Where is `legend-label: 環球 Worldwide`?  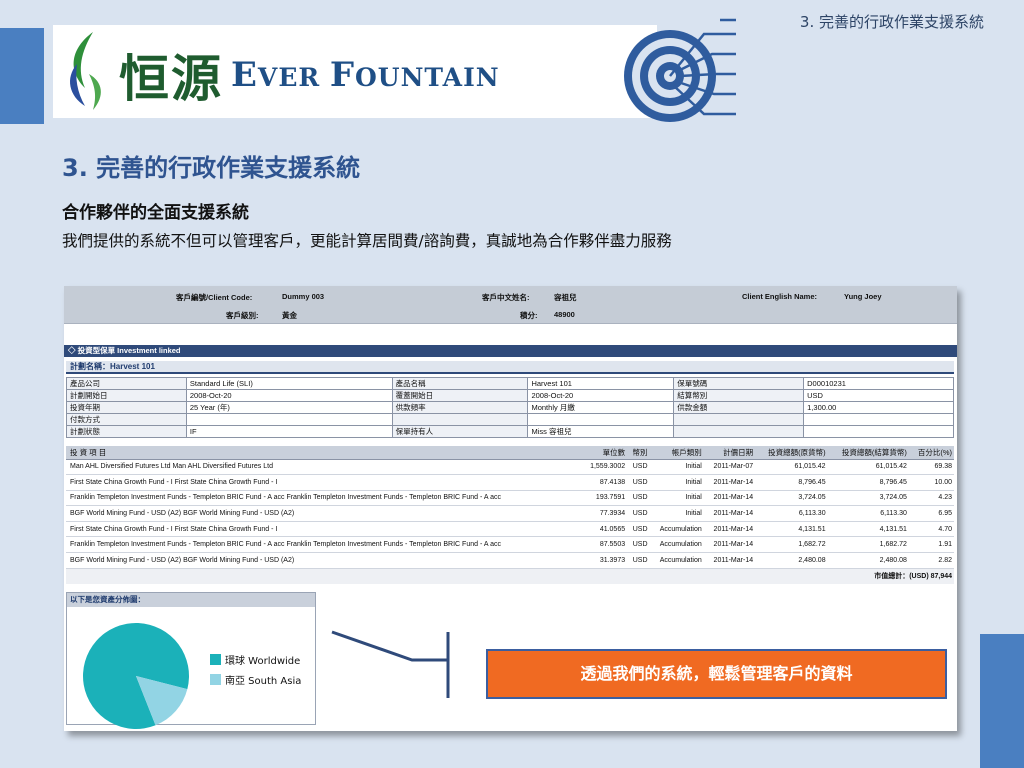 legend-label: 環球 Worldwide is located at coordinates (263, 661).